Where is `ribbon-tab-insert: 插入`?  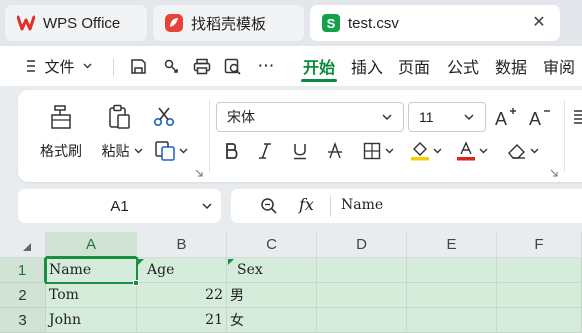
ribbon-tab-insert: 插入 is located at coordinates (367, 66).